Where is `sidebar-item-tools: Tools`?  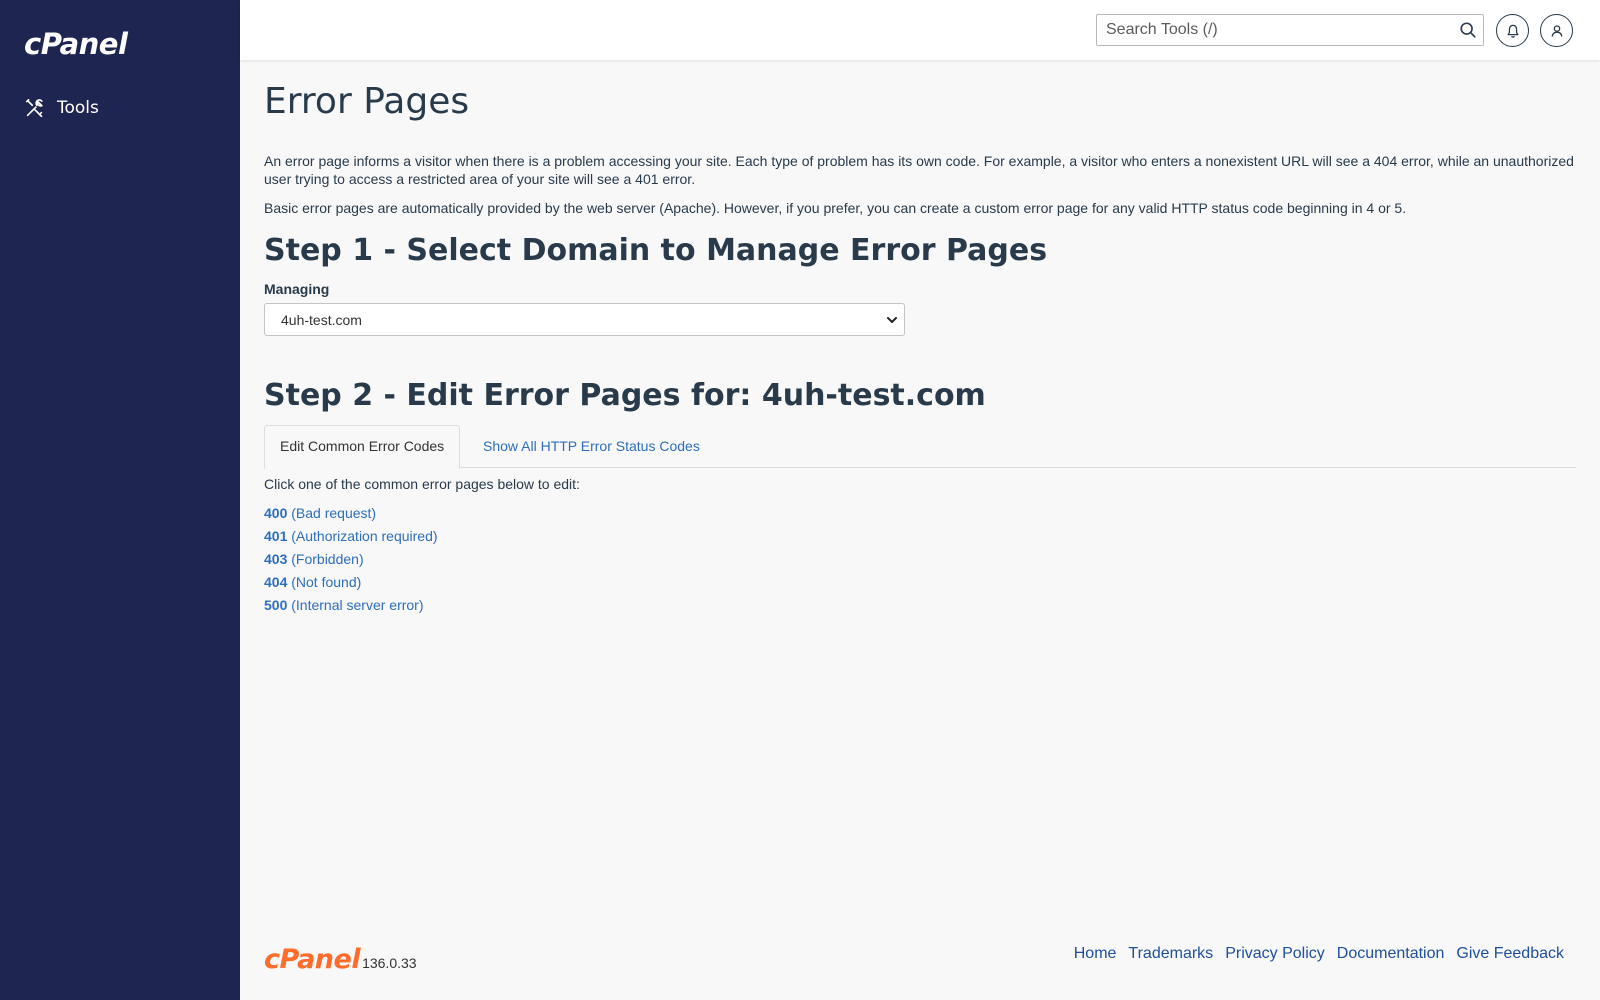
sidebar-item-tools: Tools is located at coordinates (61, 108).